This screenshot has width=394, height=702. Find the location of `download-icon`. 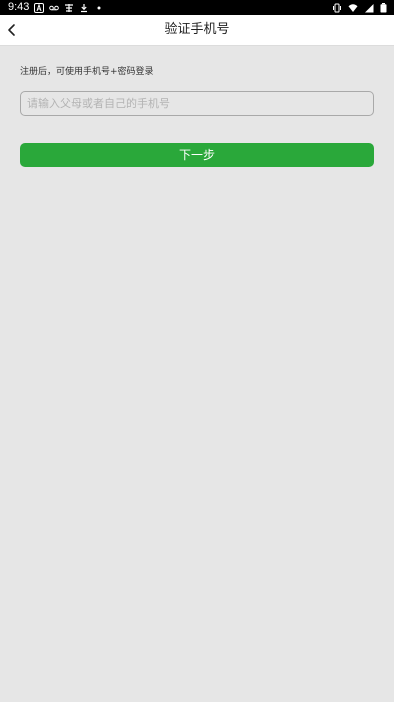

download-icon is located at coordinates (84, 8).